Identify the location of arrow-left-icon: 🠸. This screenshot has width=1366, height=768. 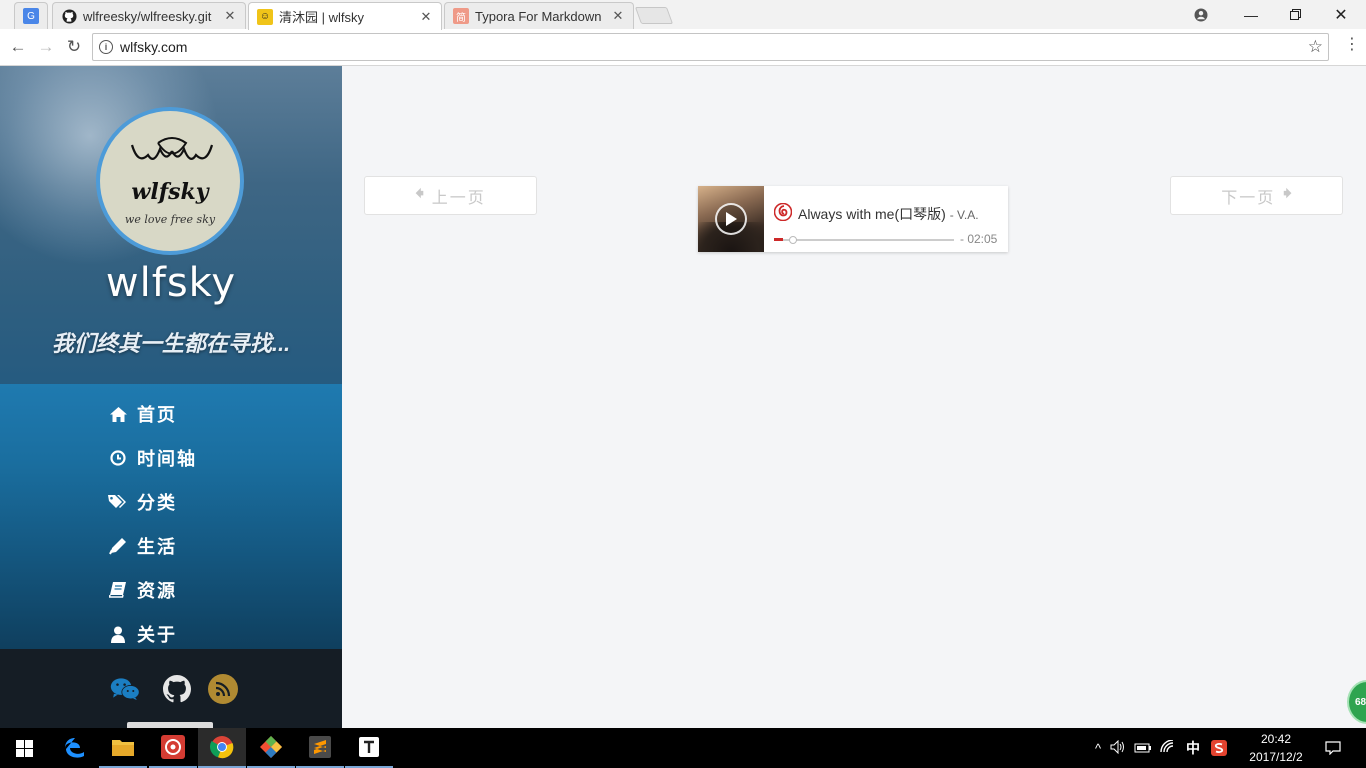
(419, 193).